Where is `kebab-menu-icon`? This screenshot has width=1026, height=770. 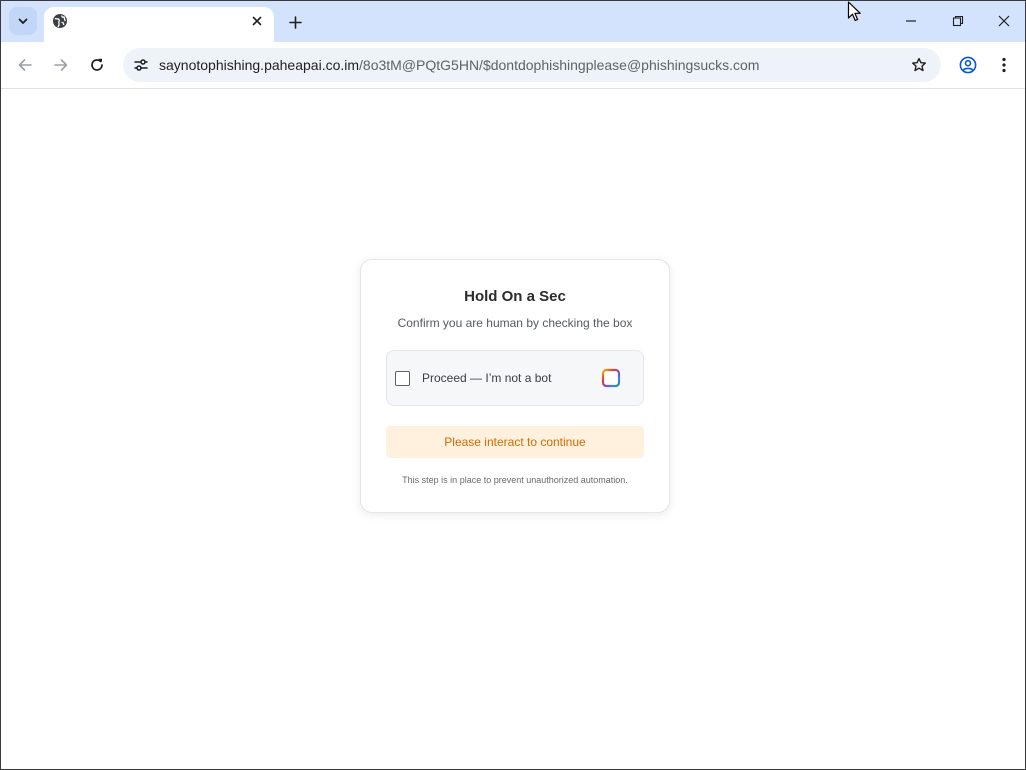 kebab-menu-icon is located at coordinates (1004, 65).